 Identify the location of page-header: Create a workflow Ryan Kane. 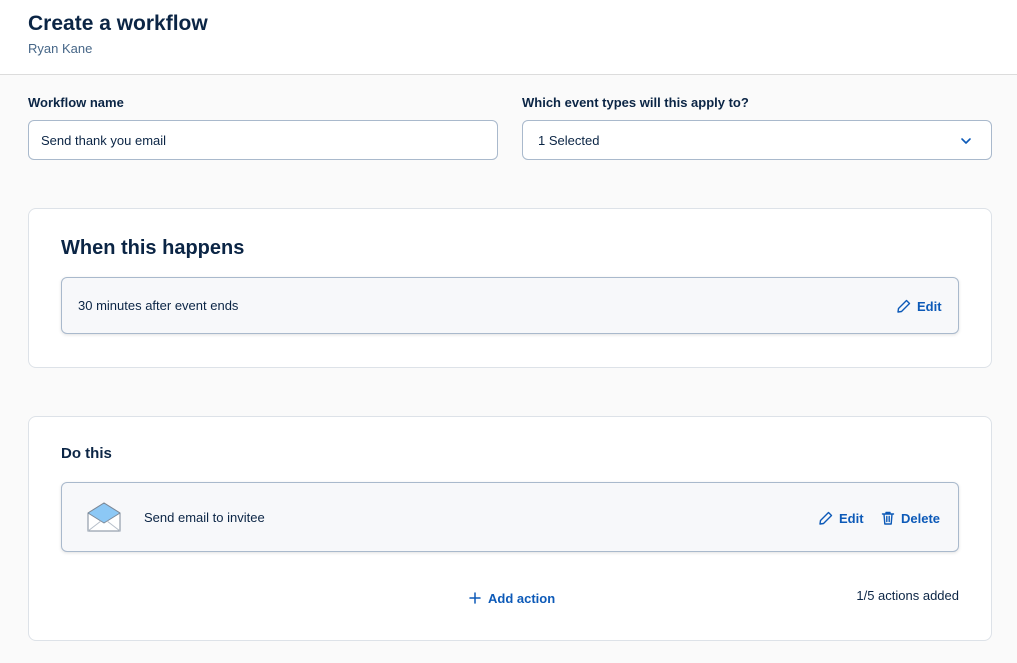
(508, 37).